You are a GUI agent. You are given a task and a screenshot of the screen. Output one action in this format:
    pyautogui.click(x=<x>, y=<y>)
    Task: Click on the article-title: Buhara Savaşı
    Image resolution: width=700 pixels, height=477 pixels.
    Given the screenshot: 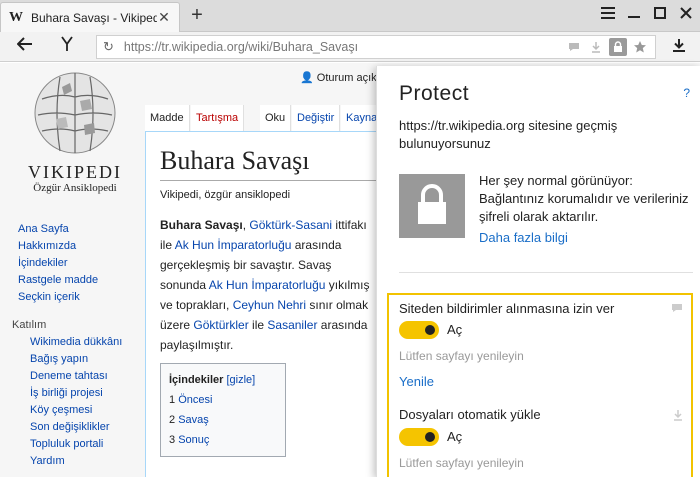 What is the action you would take?
    pyautogui.click(x=275, y=163)
    